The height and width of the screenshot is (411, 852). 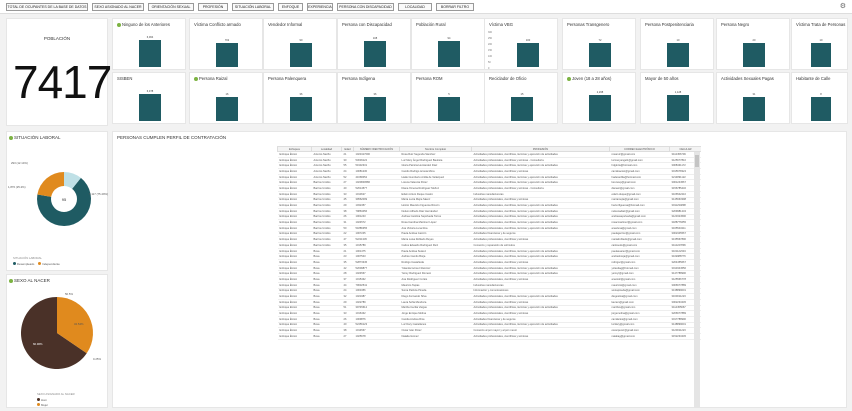 What do you see at coordinates (38, 405) in the screenshot?
I see `legend-swatch-mujer` at bounding box center [38, 405].